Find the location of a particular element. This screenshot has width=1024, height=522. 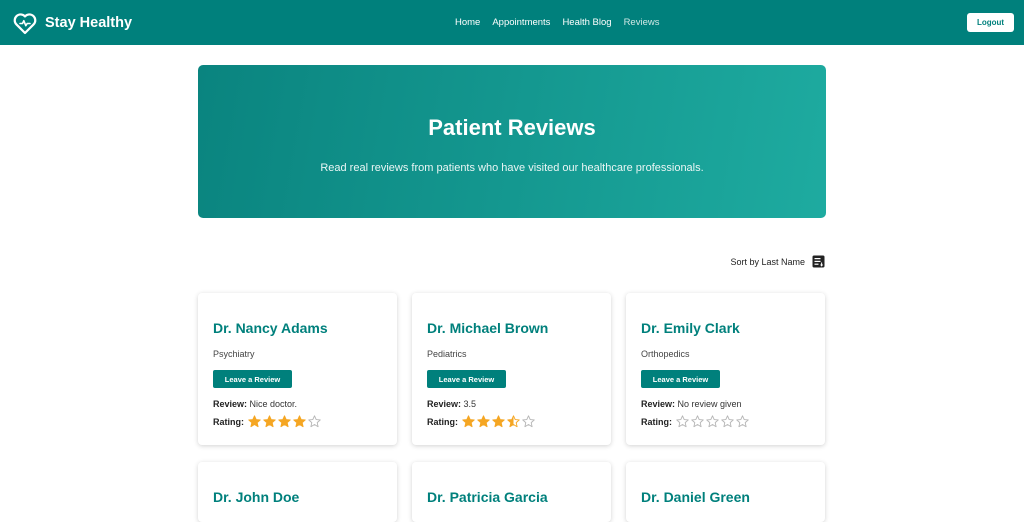

nav-link-reviews: Reviews is located at coordinates (642, 22).